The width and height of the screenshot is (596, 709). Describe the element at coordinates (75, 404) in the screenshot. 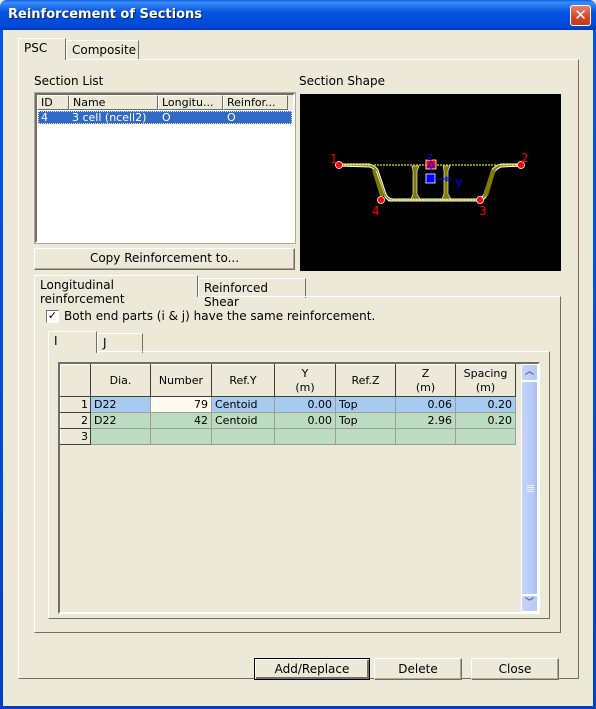

I see `row-header: 1` at that location.